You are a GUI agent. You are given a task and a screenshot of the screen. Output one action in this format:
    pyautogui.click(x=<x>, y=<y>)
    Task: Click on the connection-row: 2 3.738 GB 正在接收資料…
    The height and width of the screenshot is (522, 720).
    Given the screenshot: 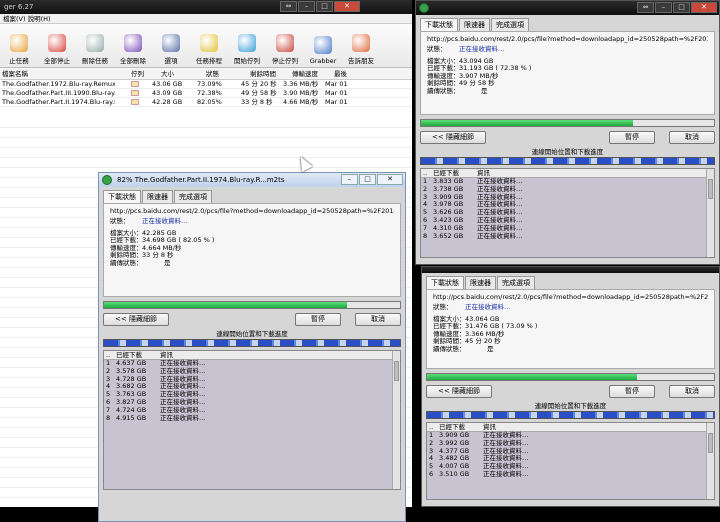 What is the action you would take?
    pyautogui.click(x=567, y=189)
    